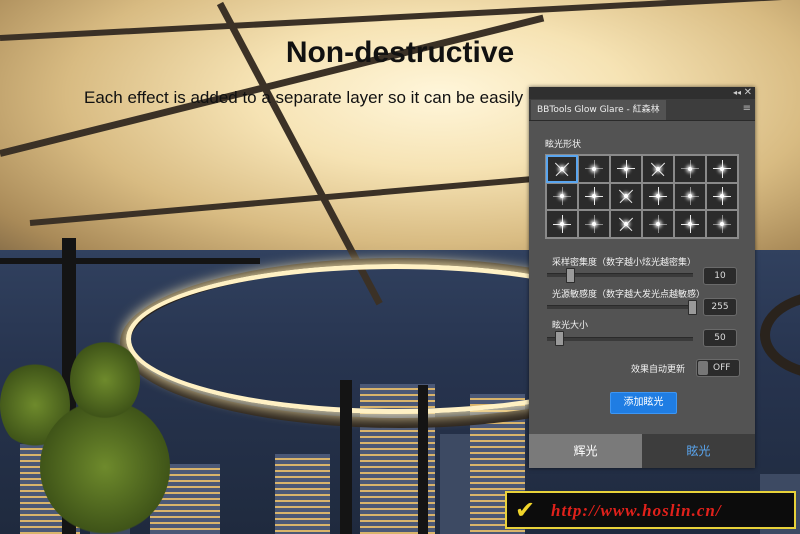  What do you see at coordinates (620, 339) in the screenshot?
I see `glare-size-slider` at bounding box center [620, 339].